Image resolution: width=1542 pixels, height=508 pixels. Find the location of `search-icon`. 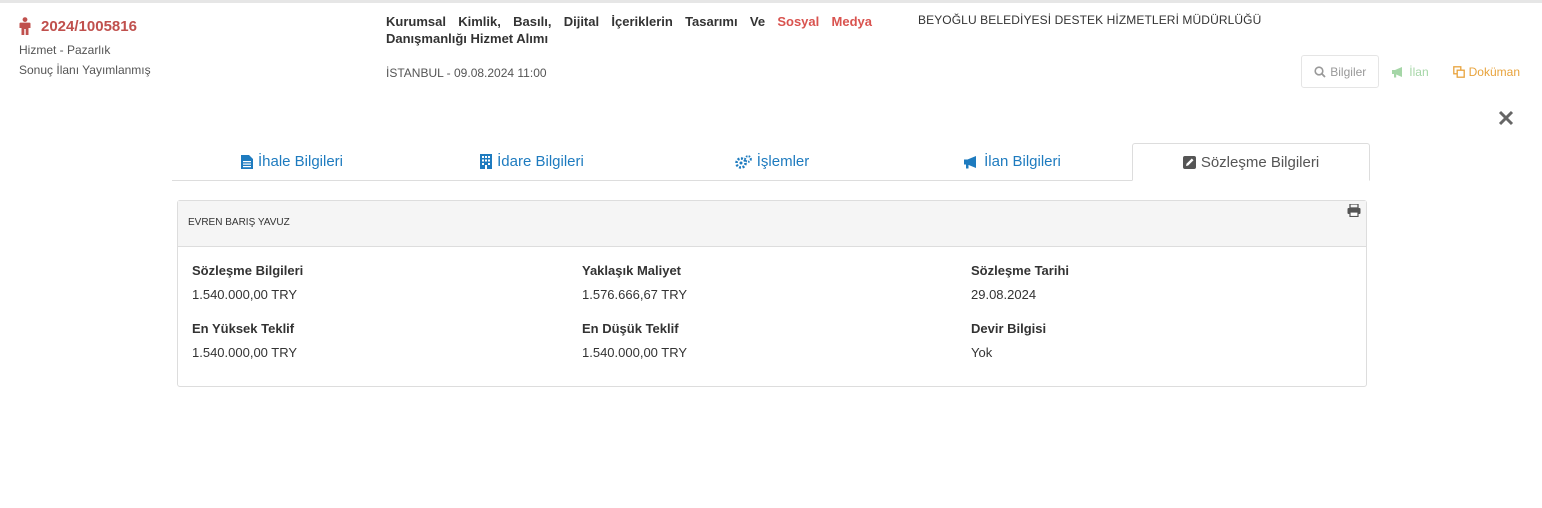

search-icon is located at coordinates (1320, 71).